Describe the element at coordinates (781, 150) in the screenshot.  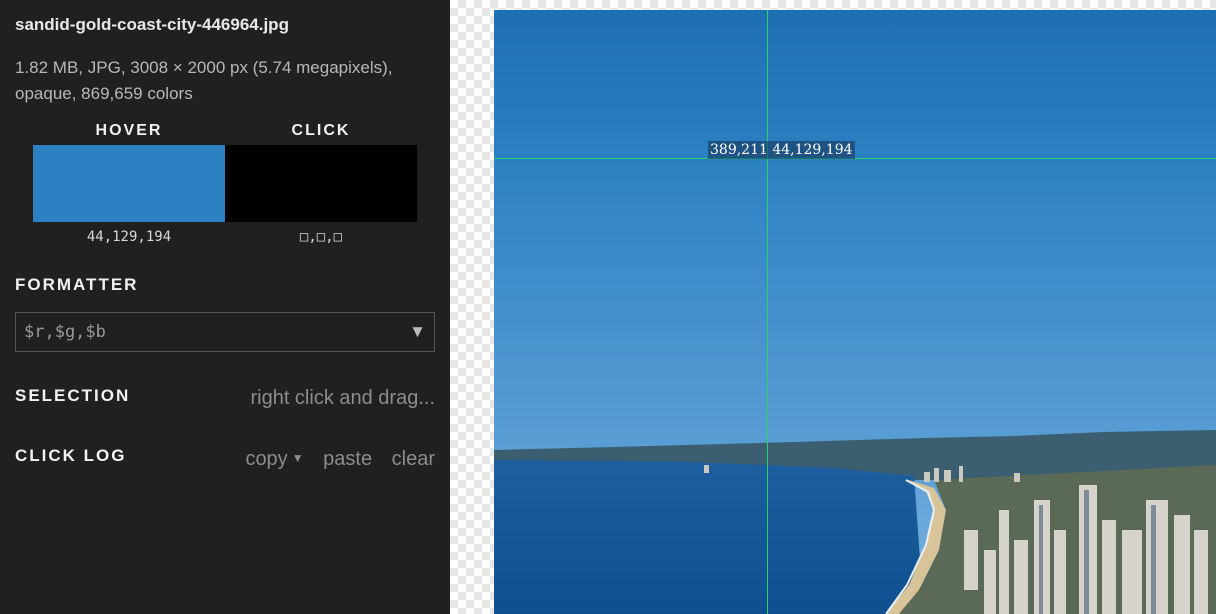
I see `cursor-readout: 389,211 44,129,194` at that location.